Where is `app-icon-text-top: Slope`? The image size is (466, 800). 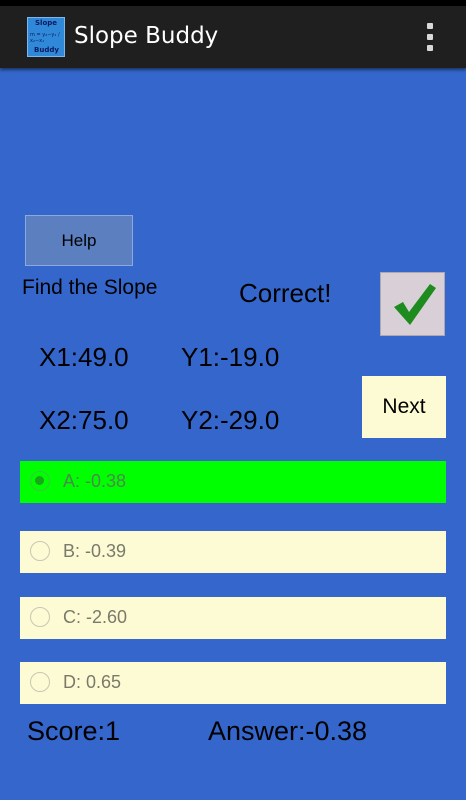 app-icon-text-top: Slope is located at coordinates (46, 23).